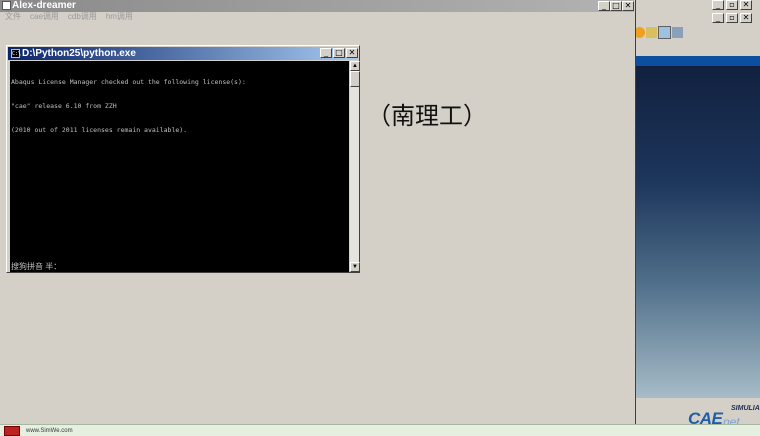  I want to click on scroll-thumb, so click(355, 79).